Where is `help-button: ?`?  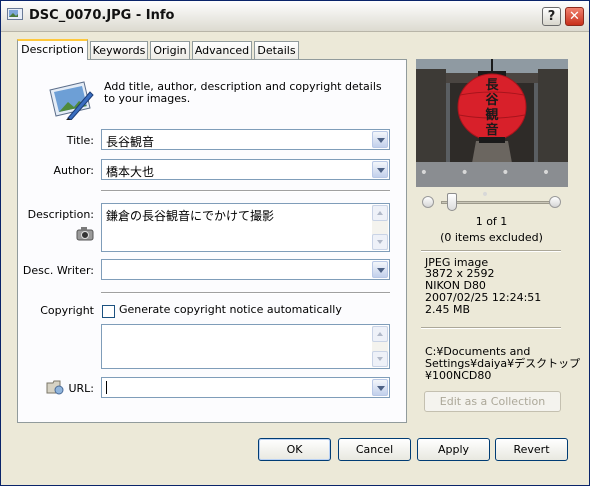 help-button: ? is located at coordinates (551, 16).